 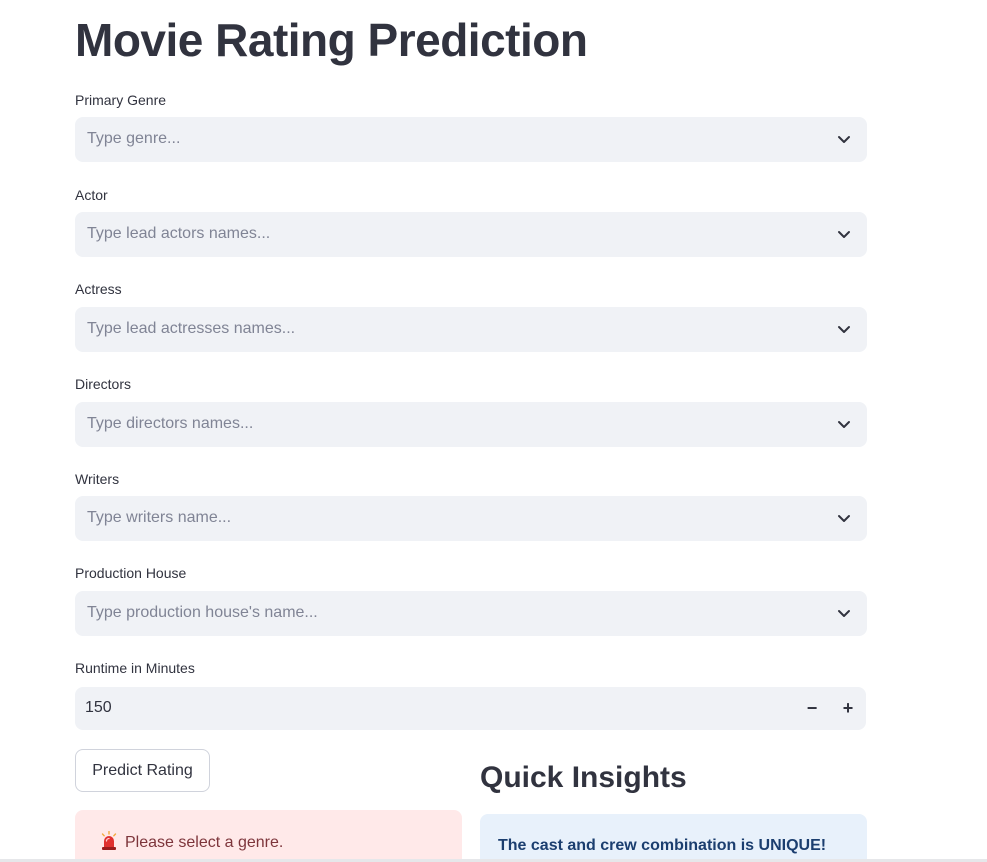 What do you see at coordinates (135, 668) in the screenshot?
I see `runtime-label: Runtime in Minutes` at bounding box center [135, 668].